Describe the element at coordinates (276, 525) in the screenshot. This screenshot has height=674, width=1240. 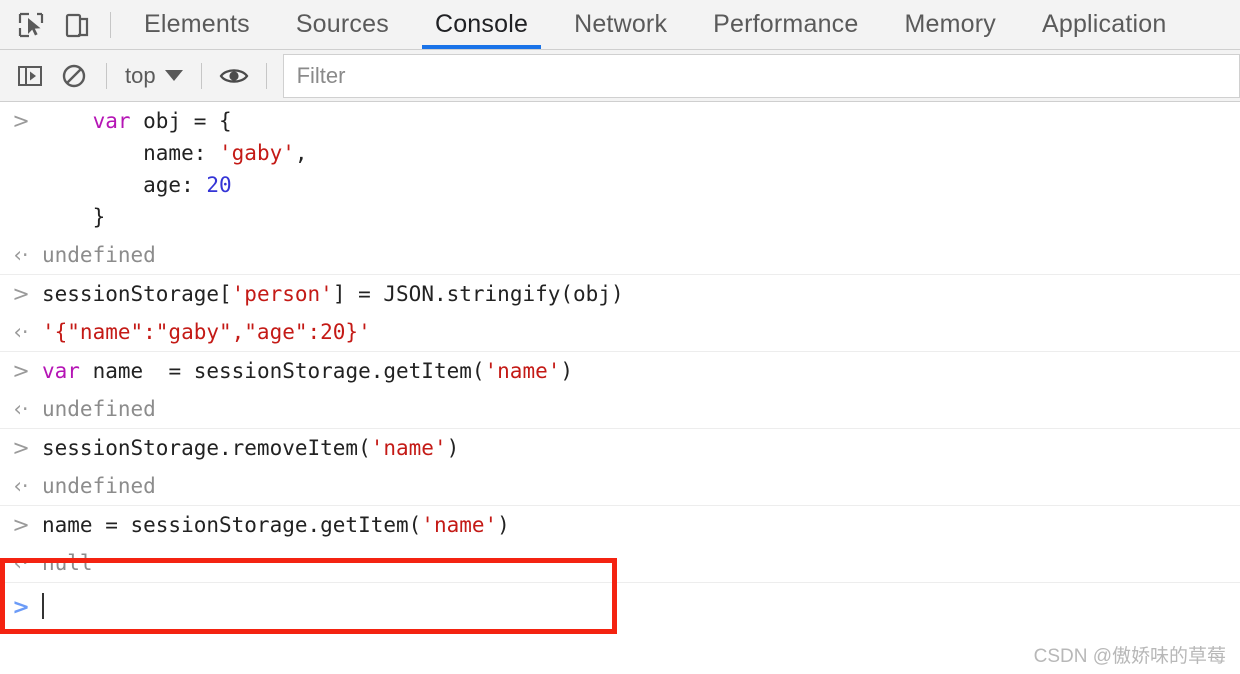
I see `console-input-code: name = sessionStorage.getItem('name')` at that location.